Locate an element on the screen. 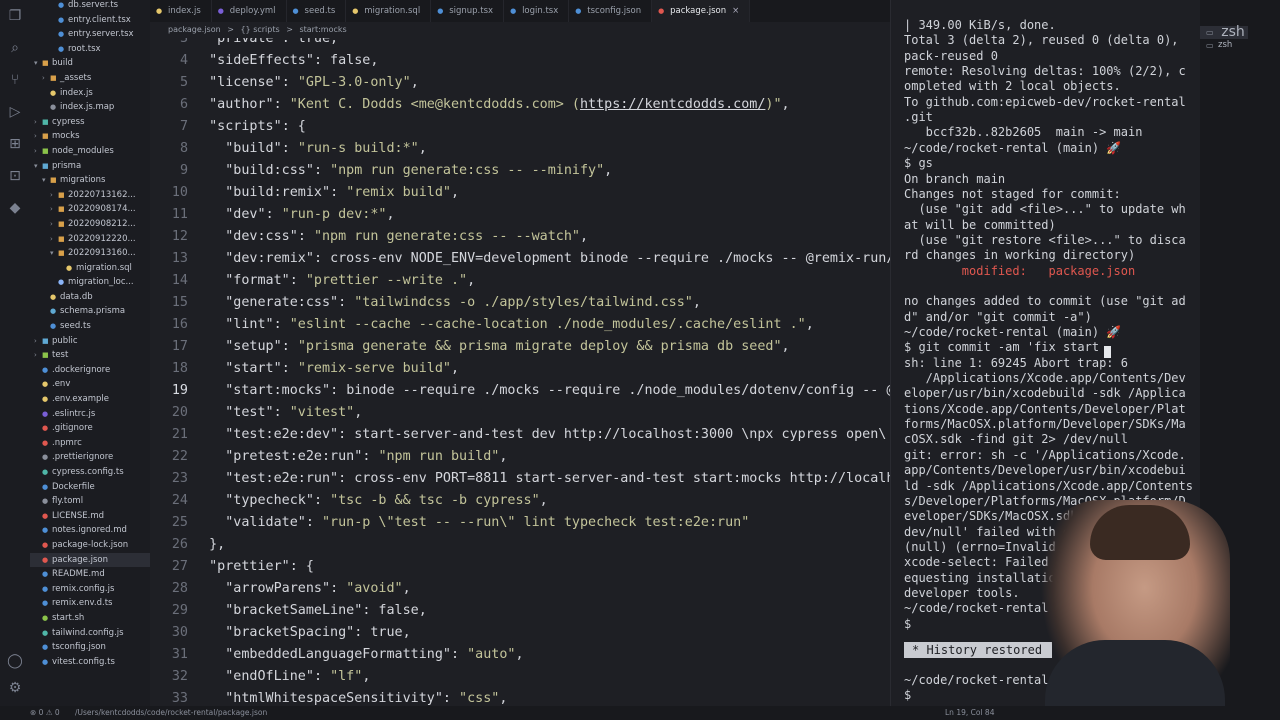 This screenshot has height=720, width=1280. tree-item: › ■ node_modules is located at coordinates (90, 151).